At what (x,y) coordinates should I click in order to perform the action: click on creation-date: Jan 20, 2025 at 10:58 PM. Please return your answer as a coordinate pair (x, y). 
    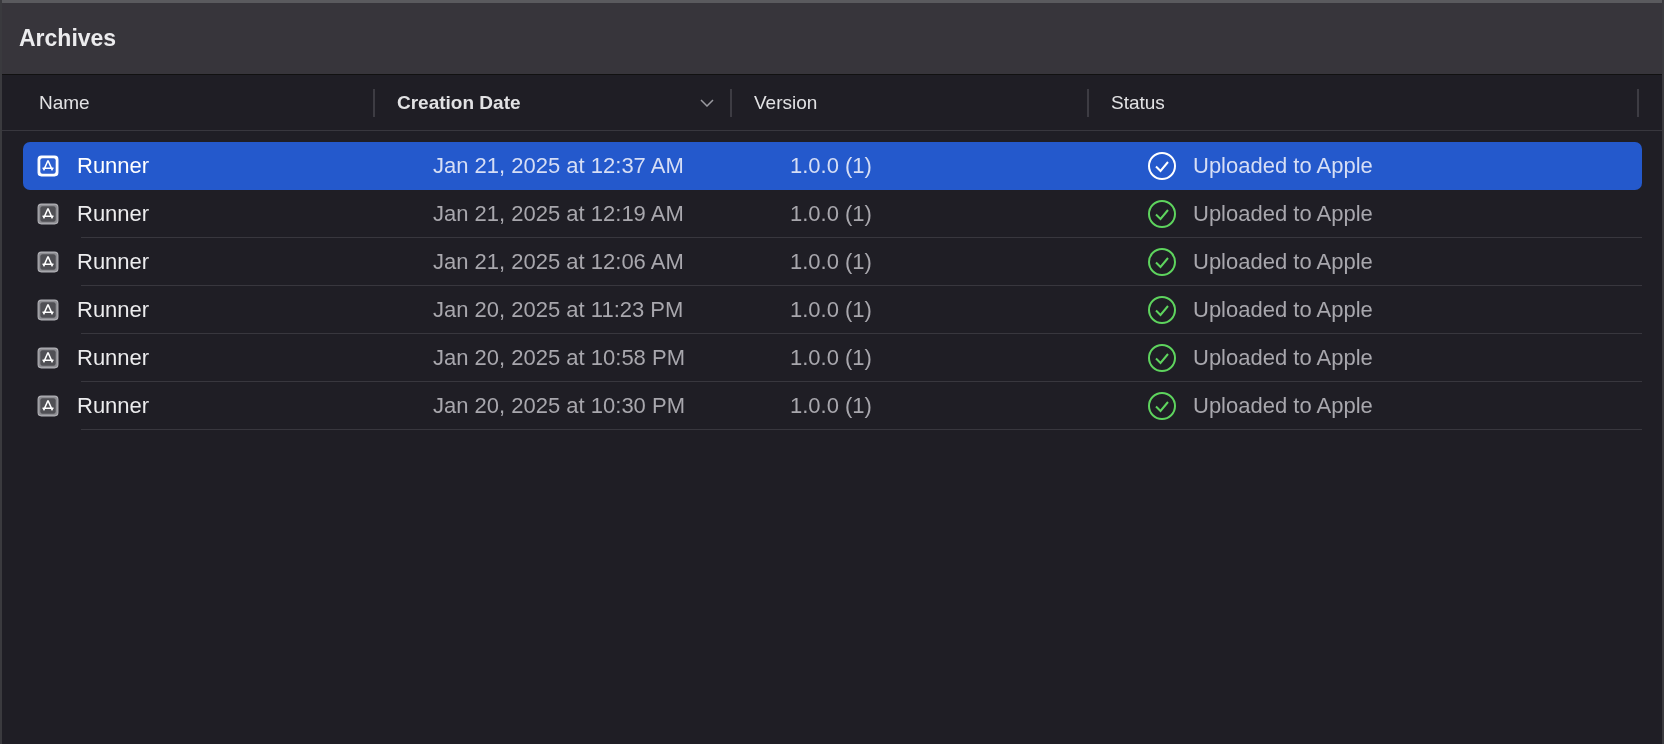
    Looking at the image, I should click on (559, 357).